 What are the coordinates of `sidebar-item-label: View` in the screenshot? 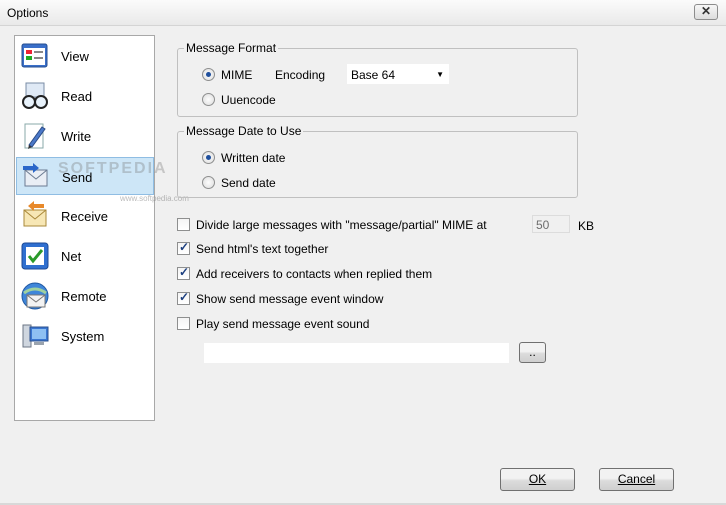 It's located at (75, 56).